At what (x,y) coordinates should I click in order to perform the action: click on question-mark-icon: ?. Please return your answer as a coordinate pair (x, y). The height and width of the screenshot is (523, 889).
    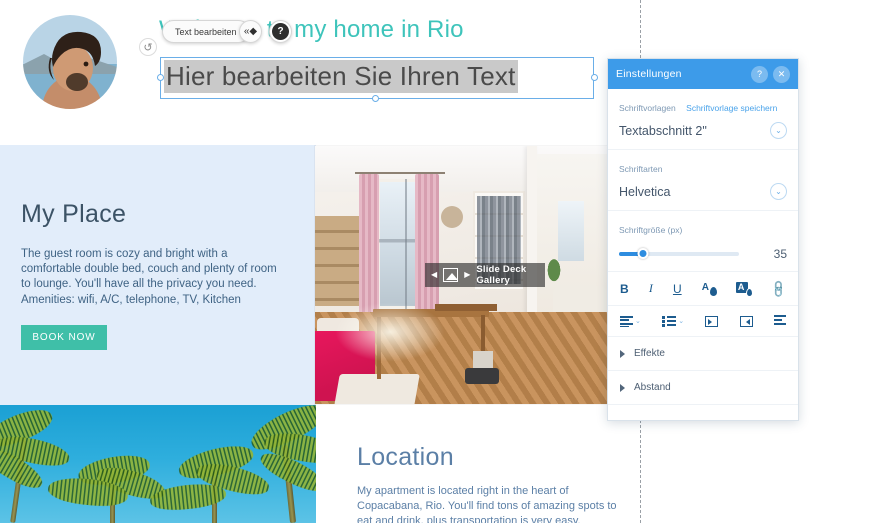
    Looking at the image, I should click on (280, 31).